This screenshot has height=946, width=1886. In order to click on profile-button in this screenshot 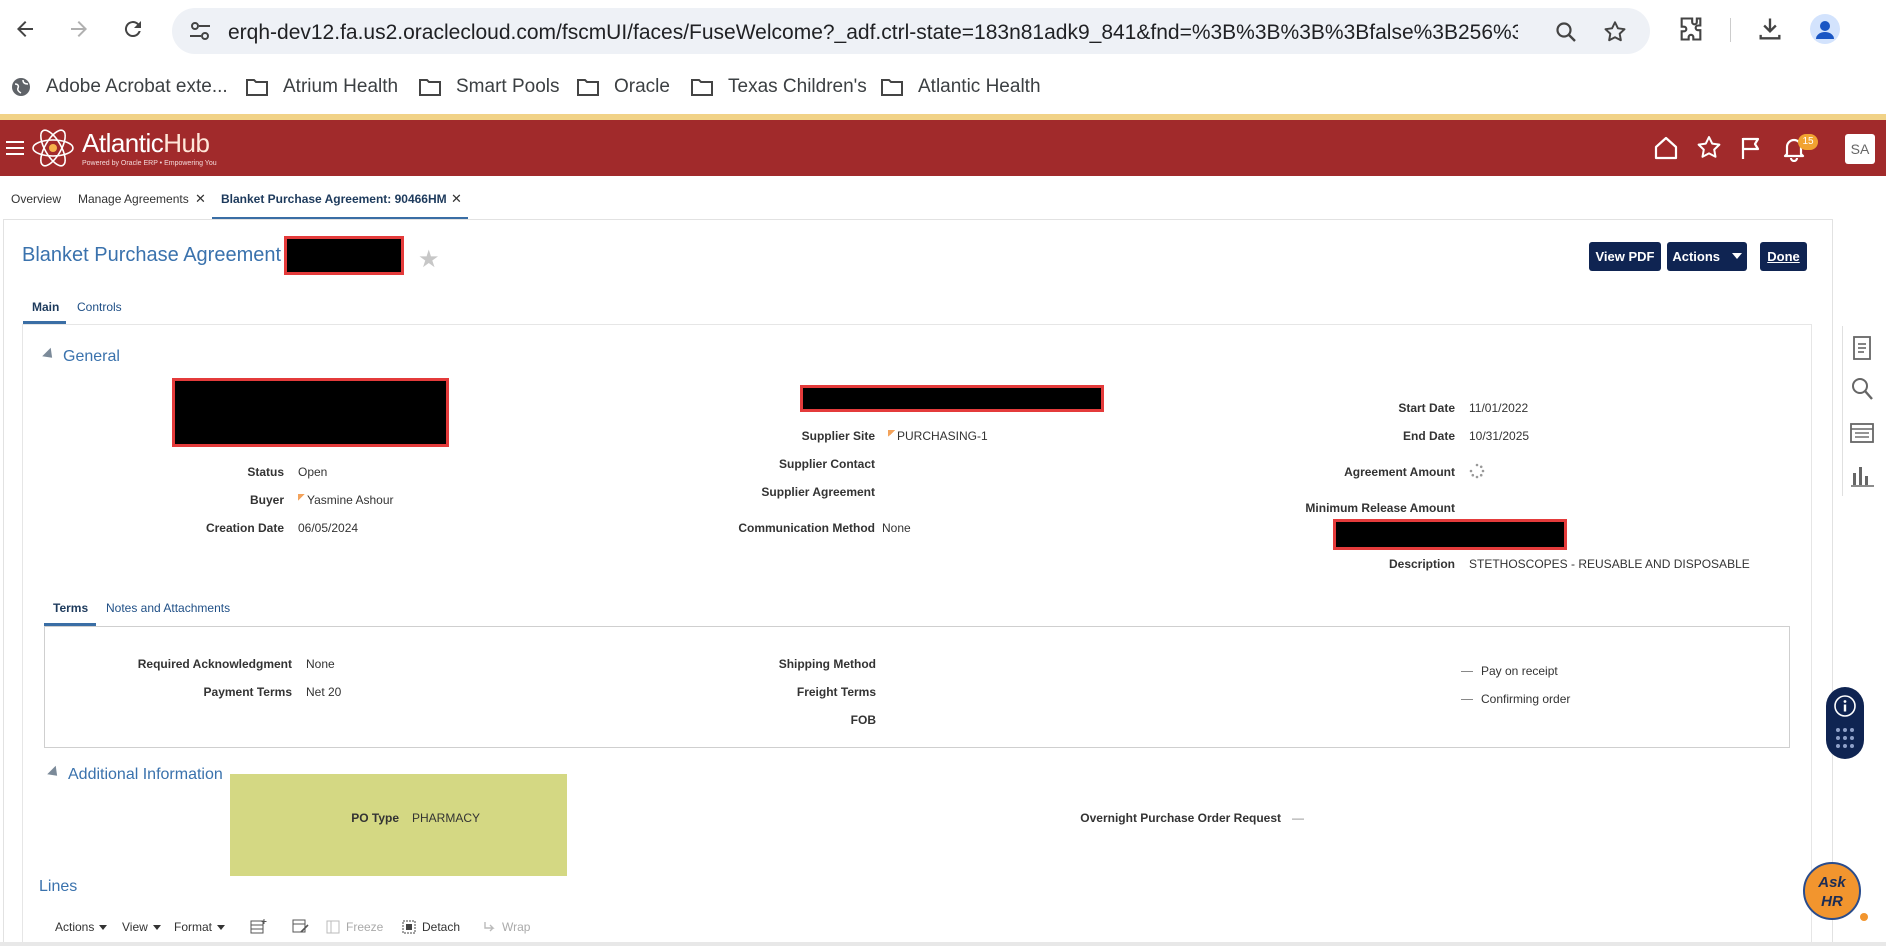, I will do `click(1825, 29)`.